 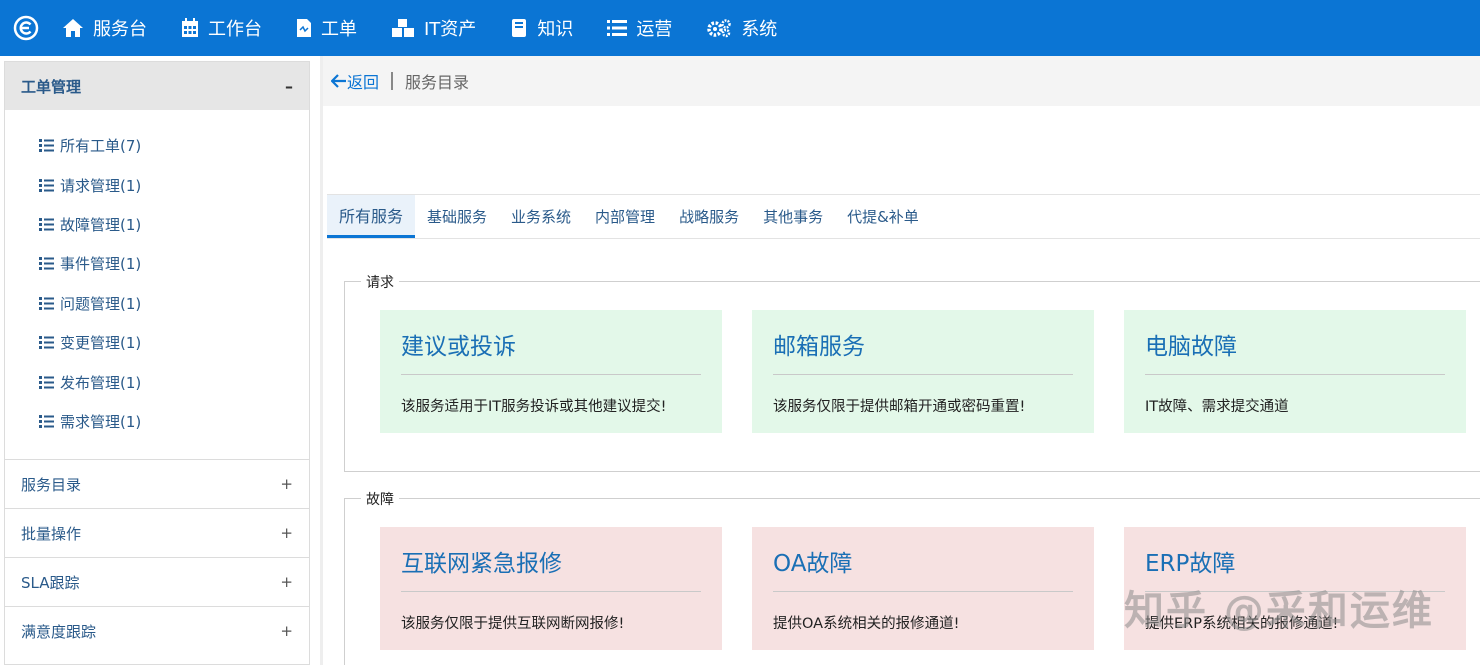 What do you see at coordinates (812, 561) in the screenshot?
I see `card-title: OA故障` at bounding box center [812, 561].